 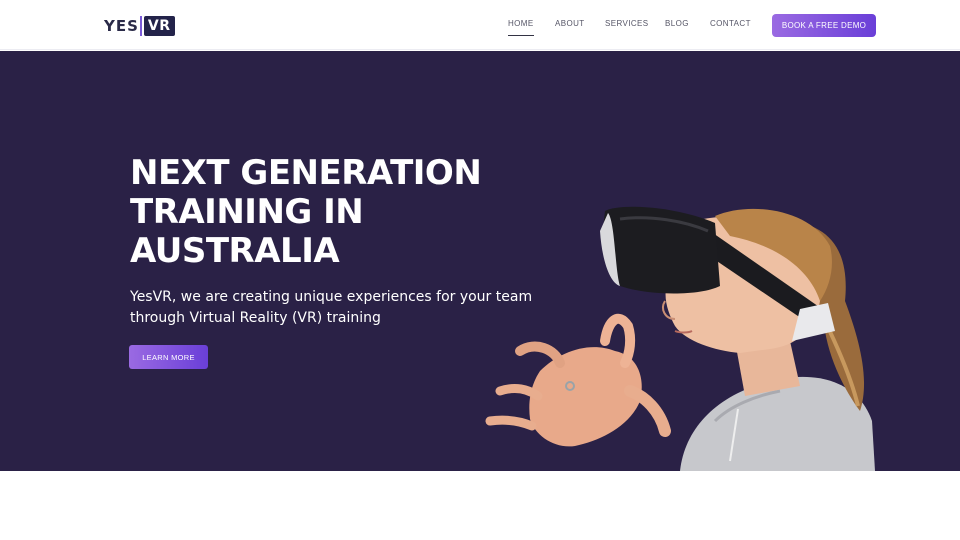 I want to click on below-fold-area, so click(x=480, y=505).